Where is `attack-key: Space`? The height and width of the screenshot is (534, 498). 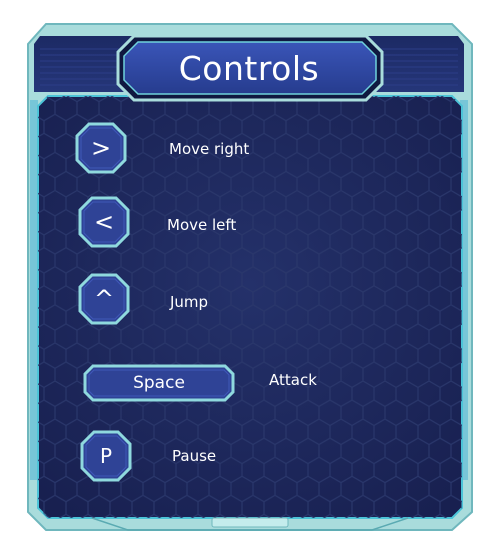
attack-key: Space is located at coordinates (159, 383).